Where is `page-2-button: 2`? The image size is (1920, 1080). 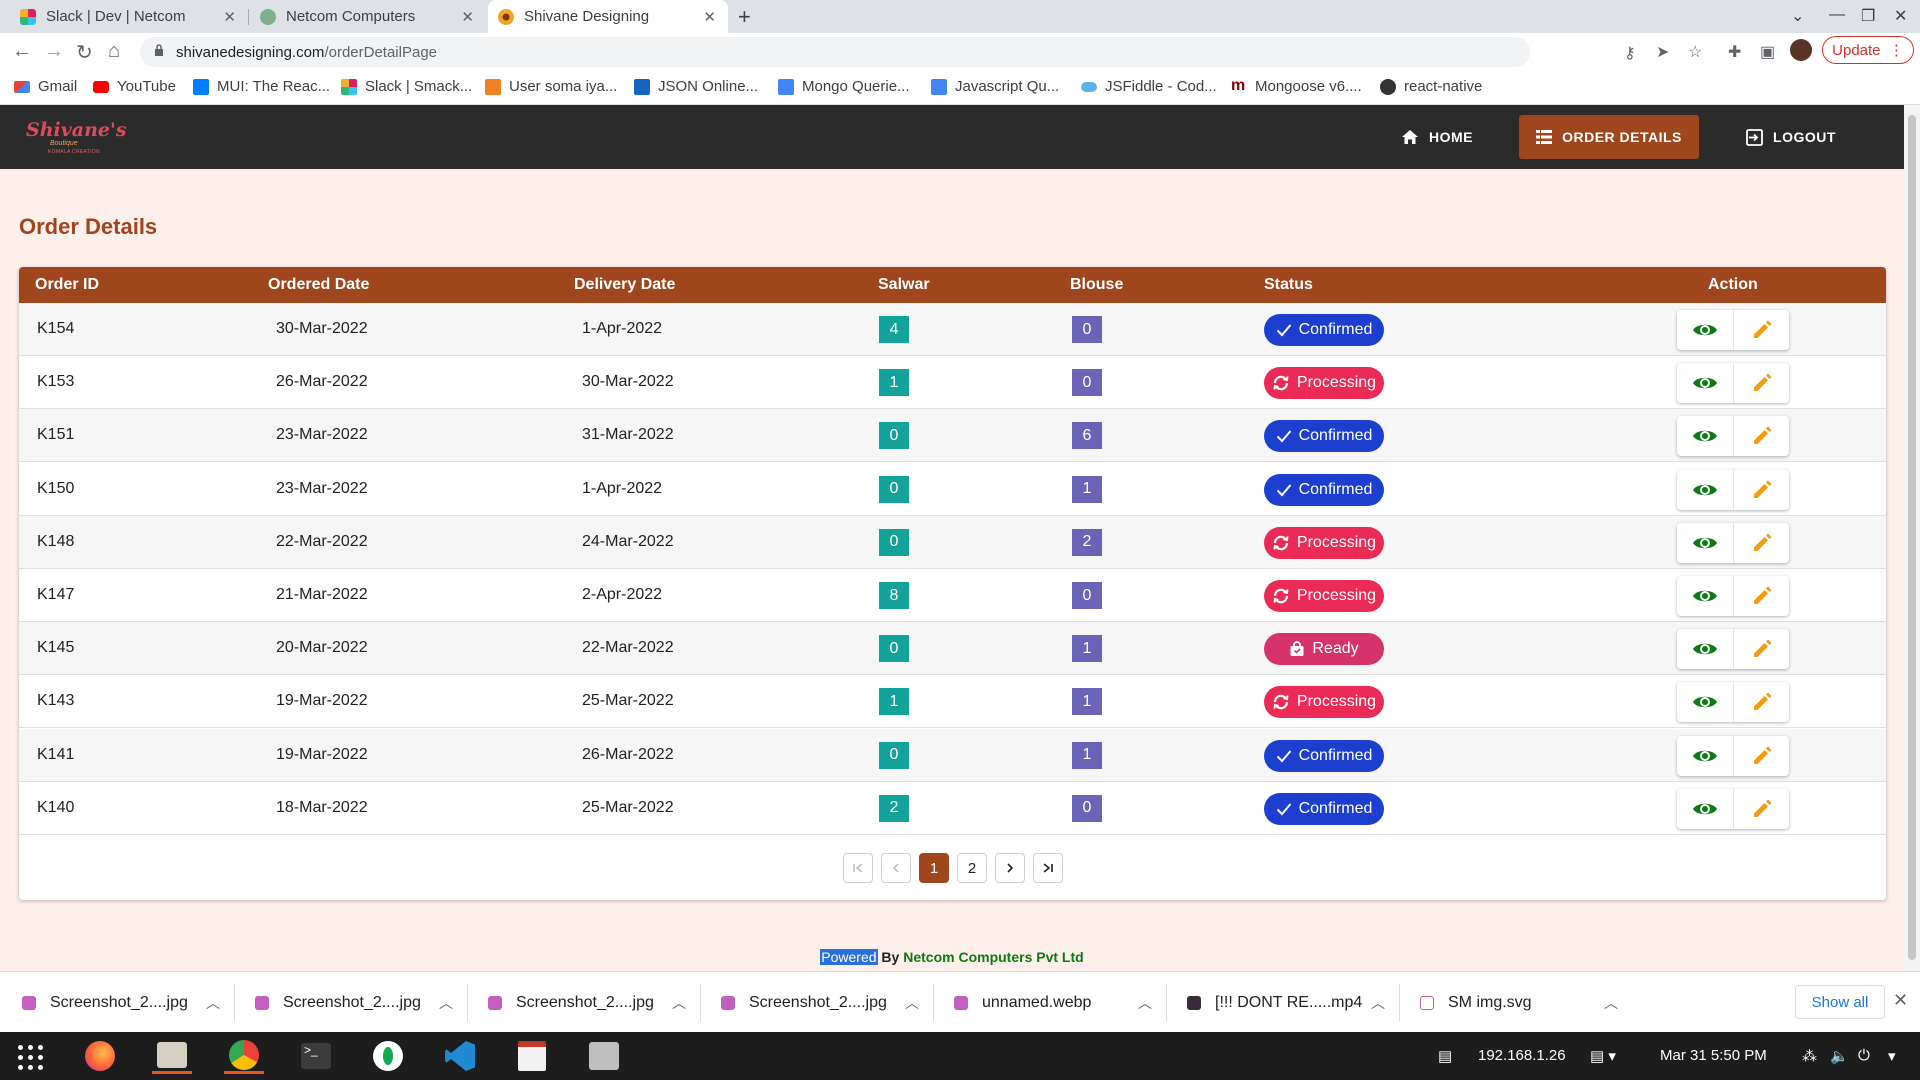
page-2-button: 2 is located at coordinates (972, 868).